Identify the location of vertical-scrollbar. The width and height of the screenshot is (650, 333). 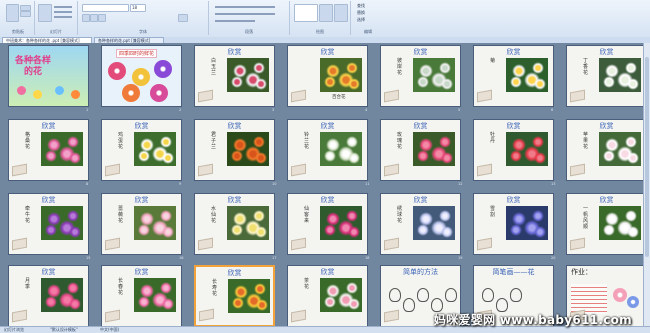
(646, 184).